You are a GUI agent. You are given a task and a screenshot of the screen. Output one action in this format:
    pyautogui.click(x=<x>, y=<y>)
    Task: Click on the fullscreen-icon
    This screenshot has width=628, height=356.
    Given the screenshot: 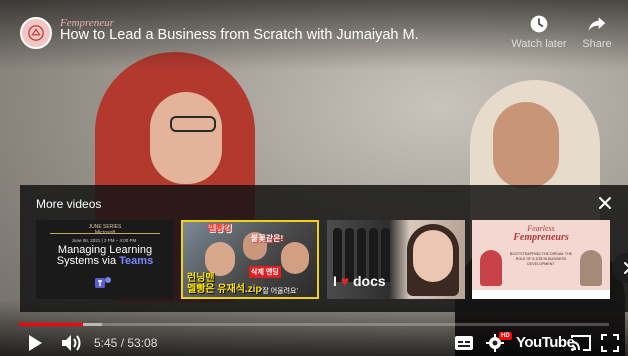 What is the action you would take?
    pyautogui.click(x=610, y=343)
    